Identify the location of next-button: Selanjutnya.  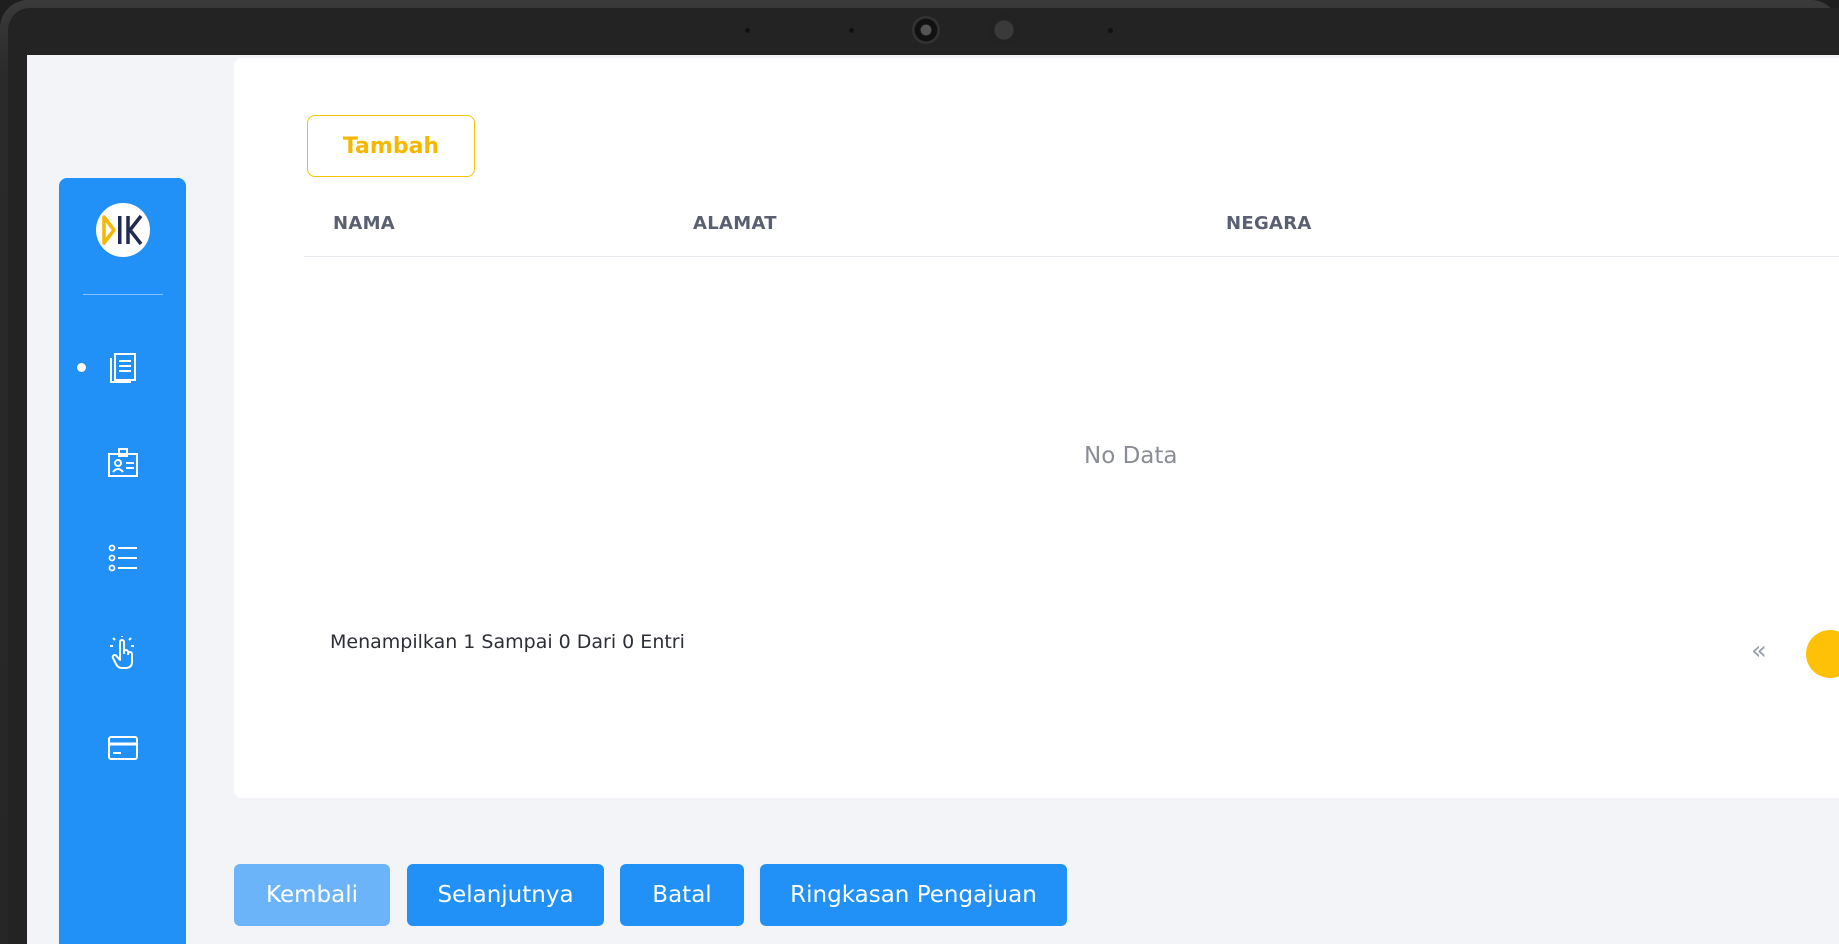
(505, 895).